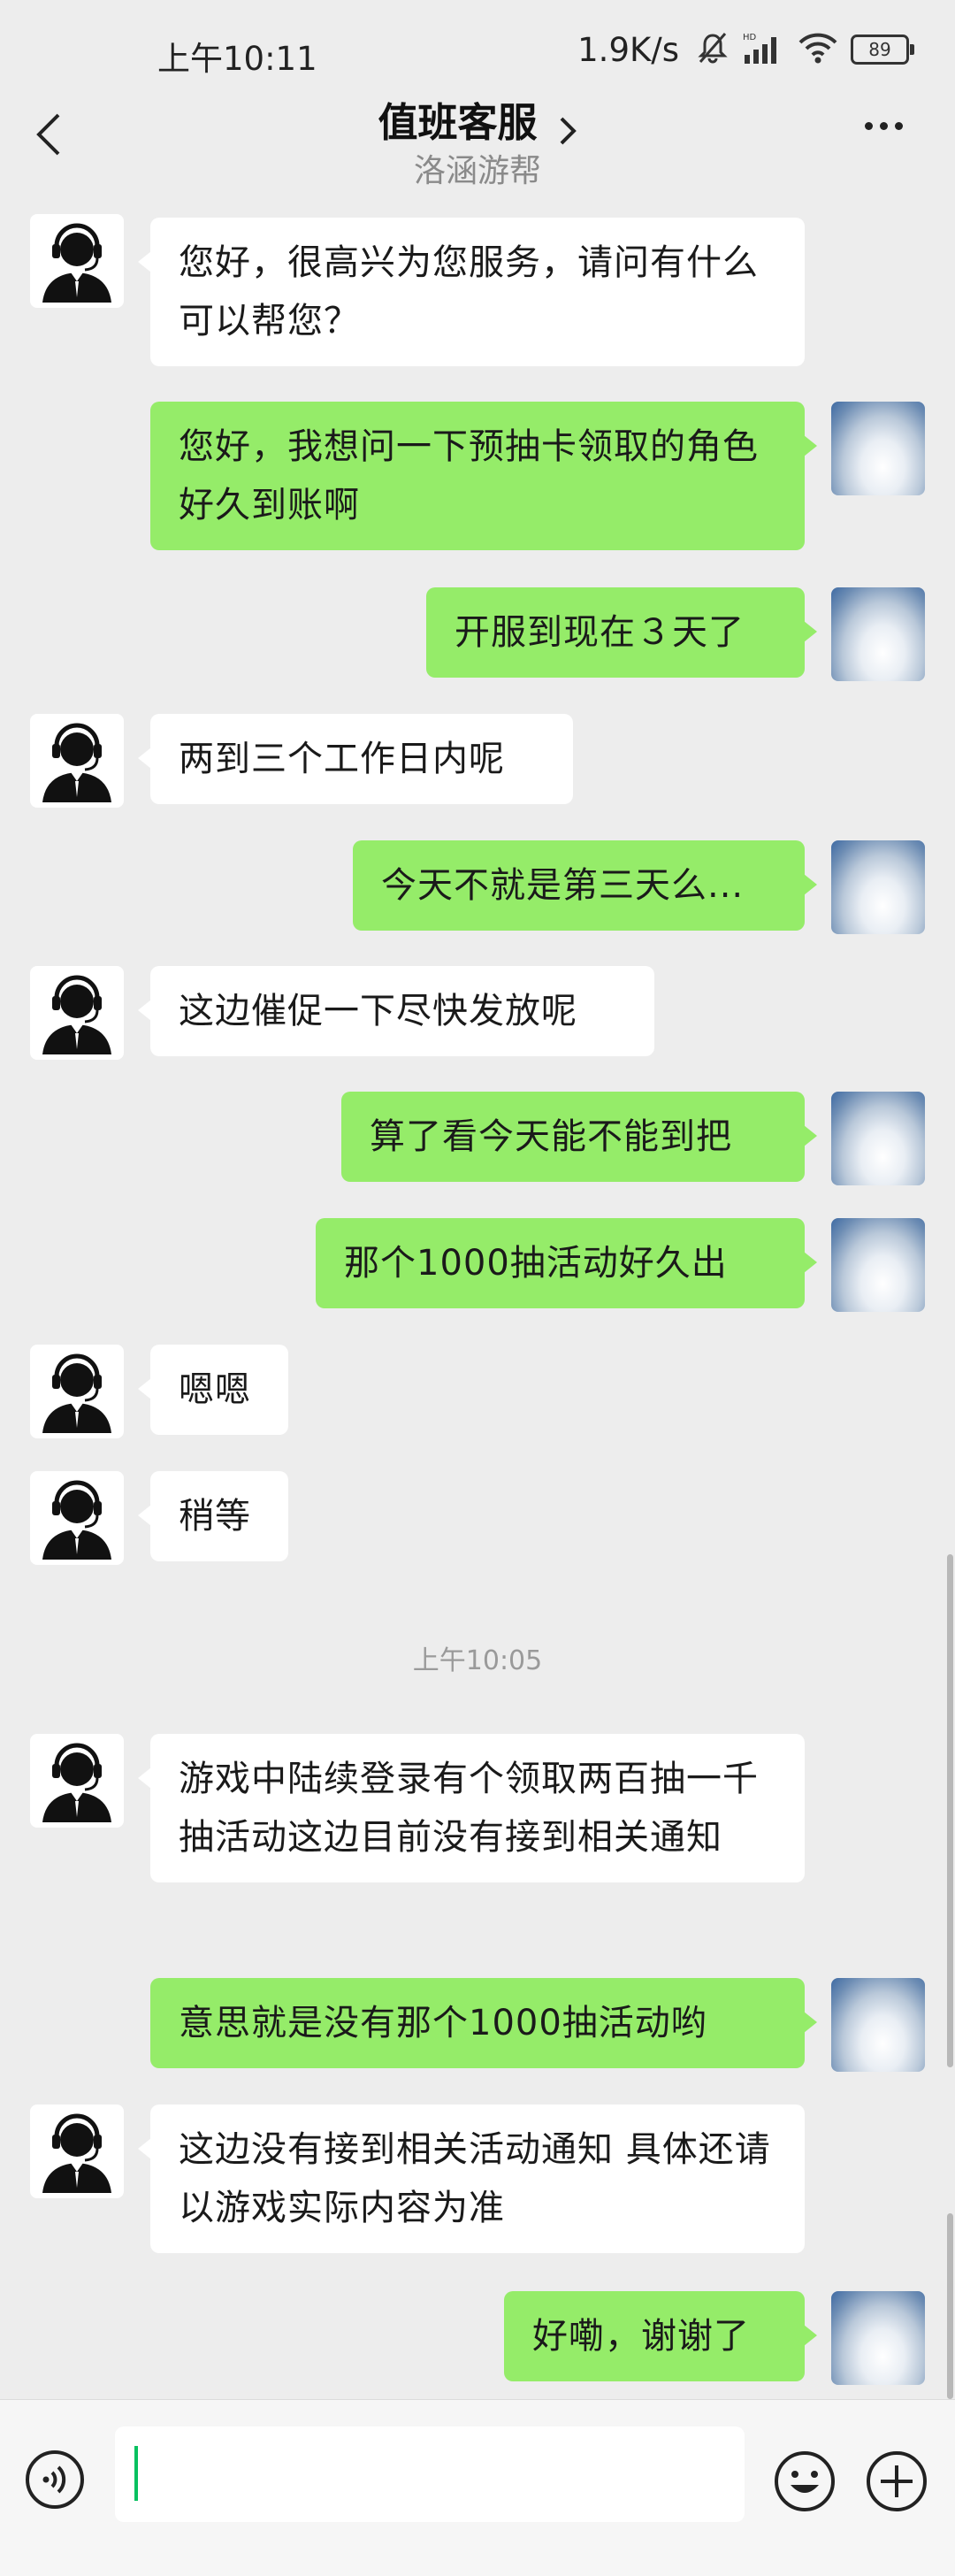  Describe the element at coordinates (484, 476) in the screenshot. I see `outgoing-bubble: 您好，我想问一下预抽卡领取的角色好久到账啊` at that location.